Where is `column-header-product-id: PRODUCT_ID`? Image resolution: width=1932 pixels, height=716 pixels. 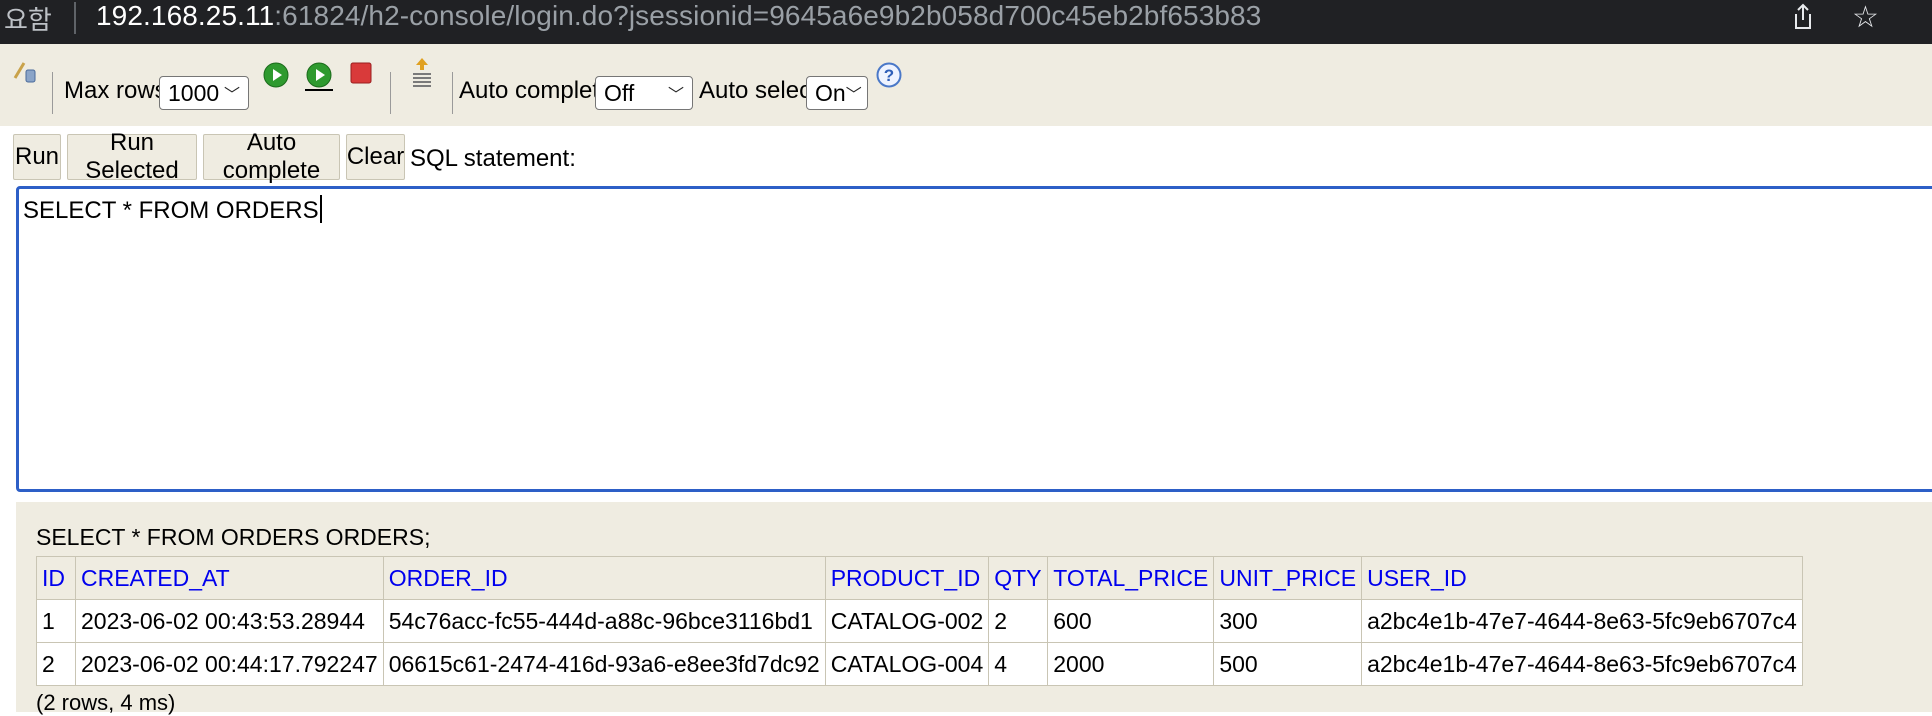 column-header-product-id: PRODUCT_ID is located at coordinates (907, 578).